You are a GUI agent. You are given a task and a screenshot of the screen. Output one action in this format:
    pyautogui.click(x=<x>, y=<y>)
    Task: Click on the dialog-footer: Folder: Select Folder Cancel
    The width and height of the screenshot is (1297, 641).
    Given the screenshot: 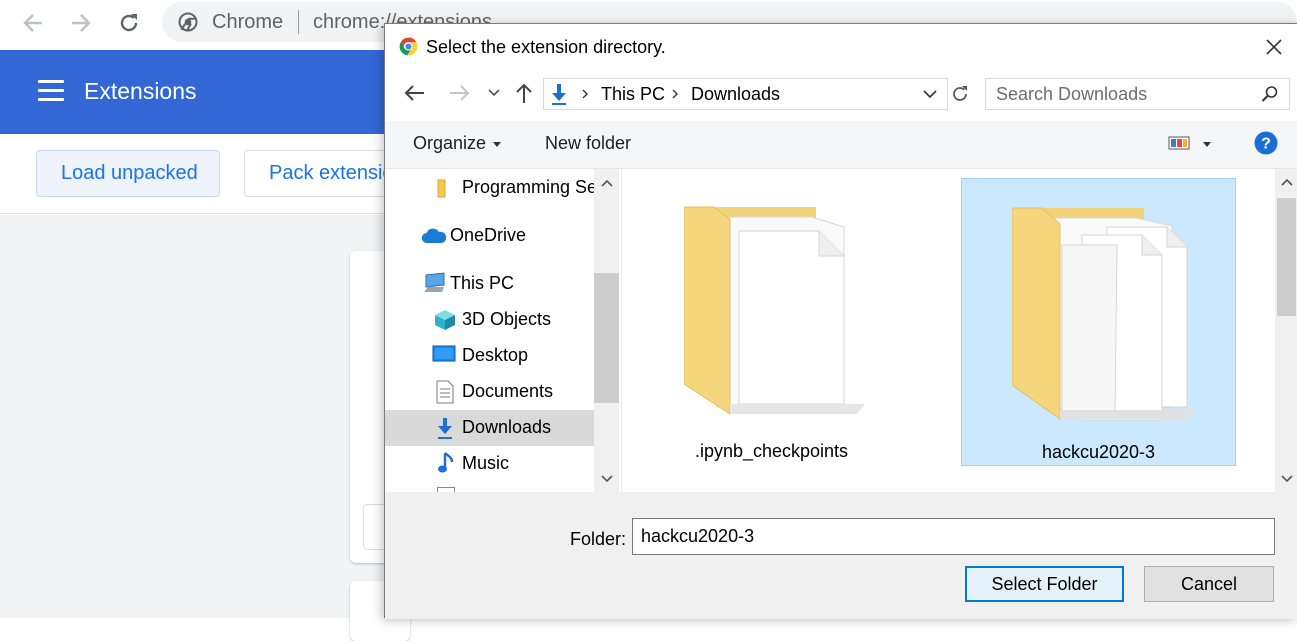 What is the action you would take?
    pyautogui.click(x=841, y=555)
    